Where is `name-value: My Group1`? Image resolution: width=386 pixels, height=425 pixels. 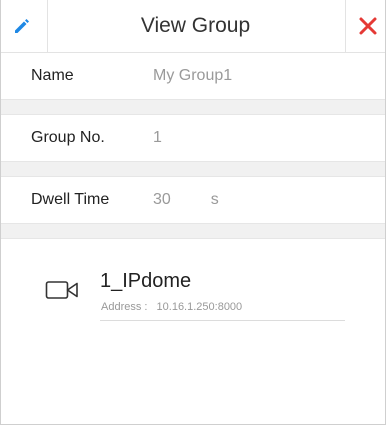
name-value: My Group1 is located at coordinates (193, 75).